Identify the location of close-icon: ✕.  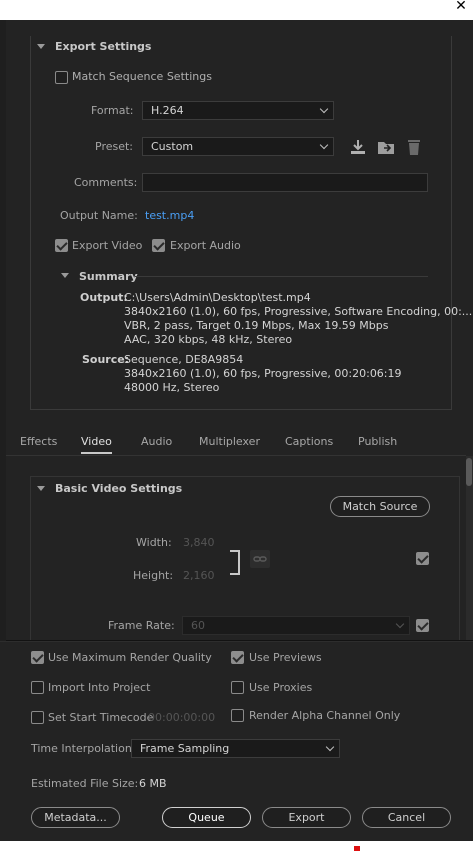
(461, 7).